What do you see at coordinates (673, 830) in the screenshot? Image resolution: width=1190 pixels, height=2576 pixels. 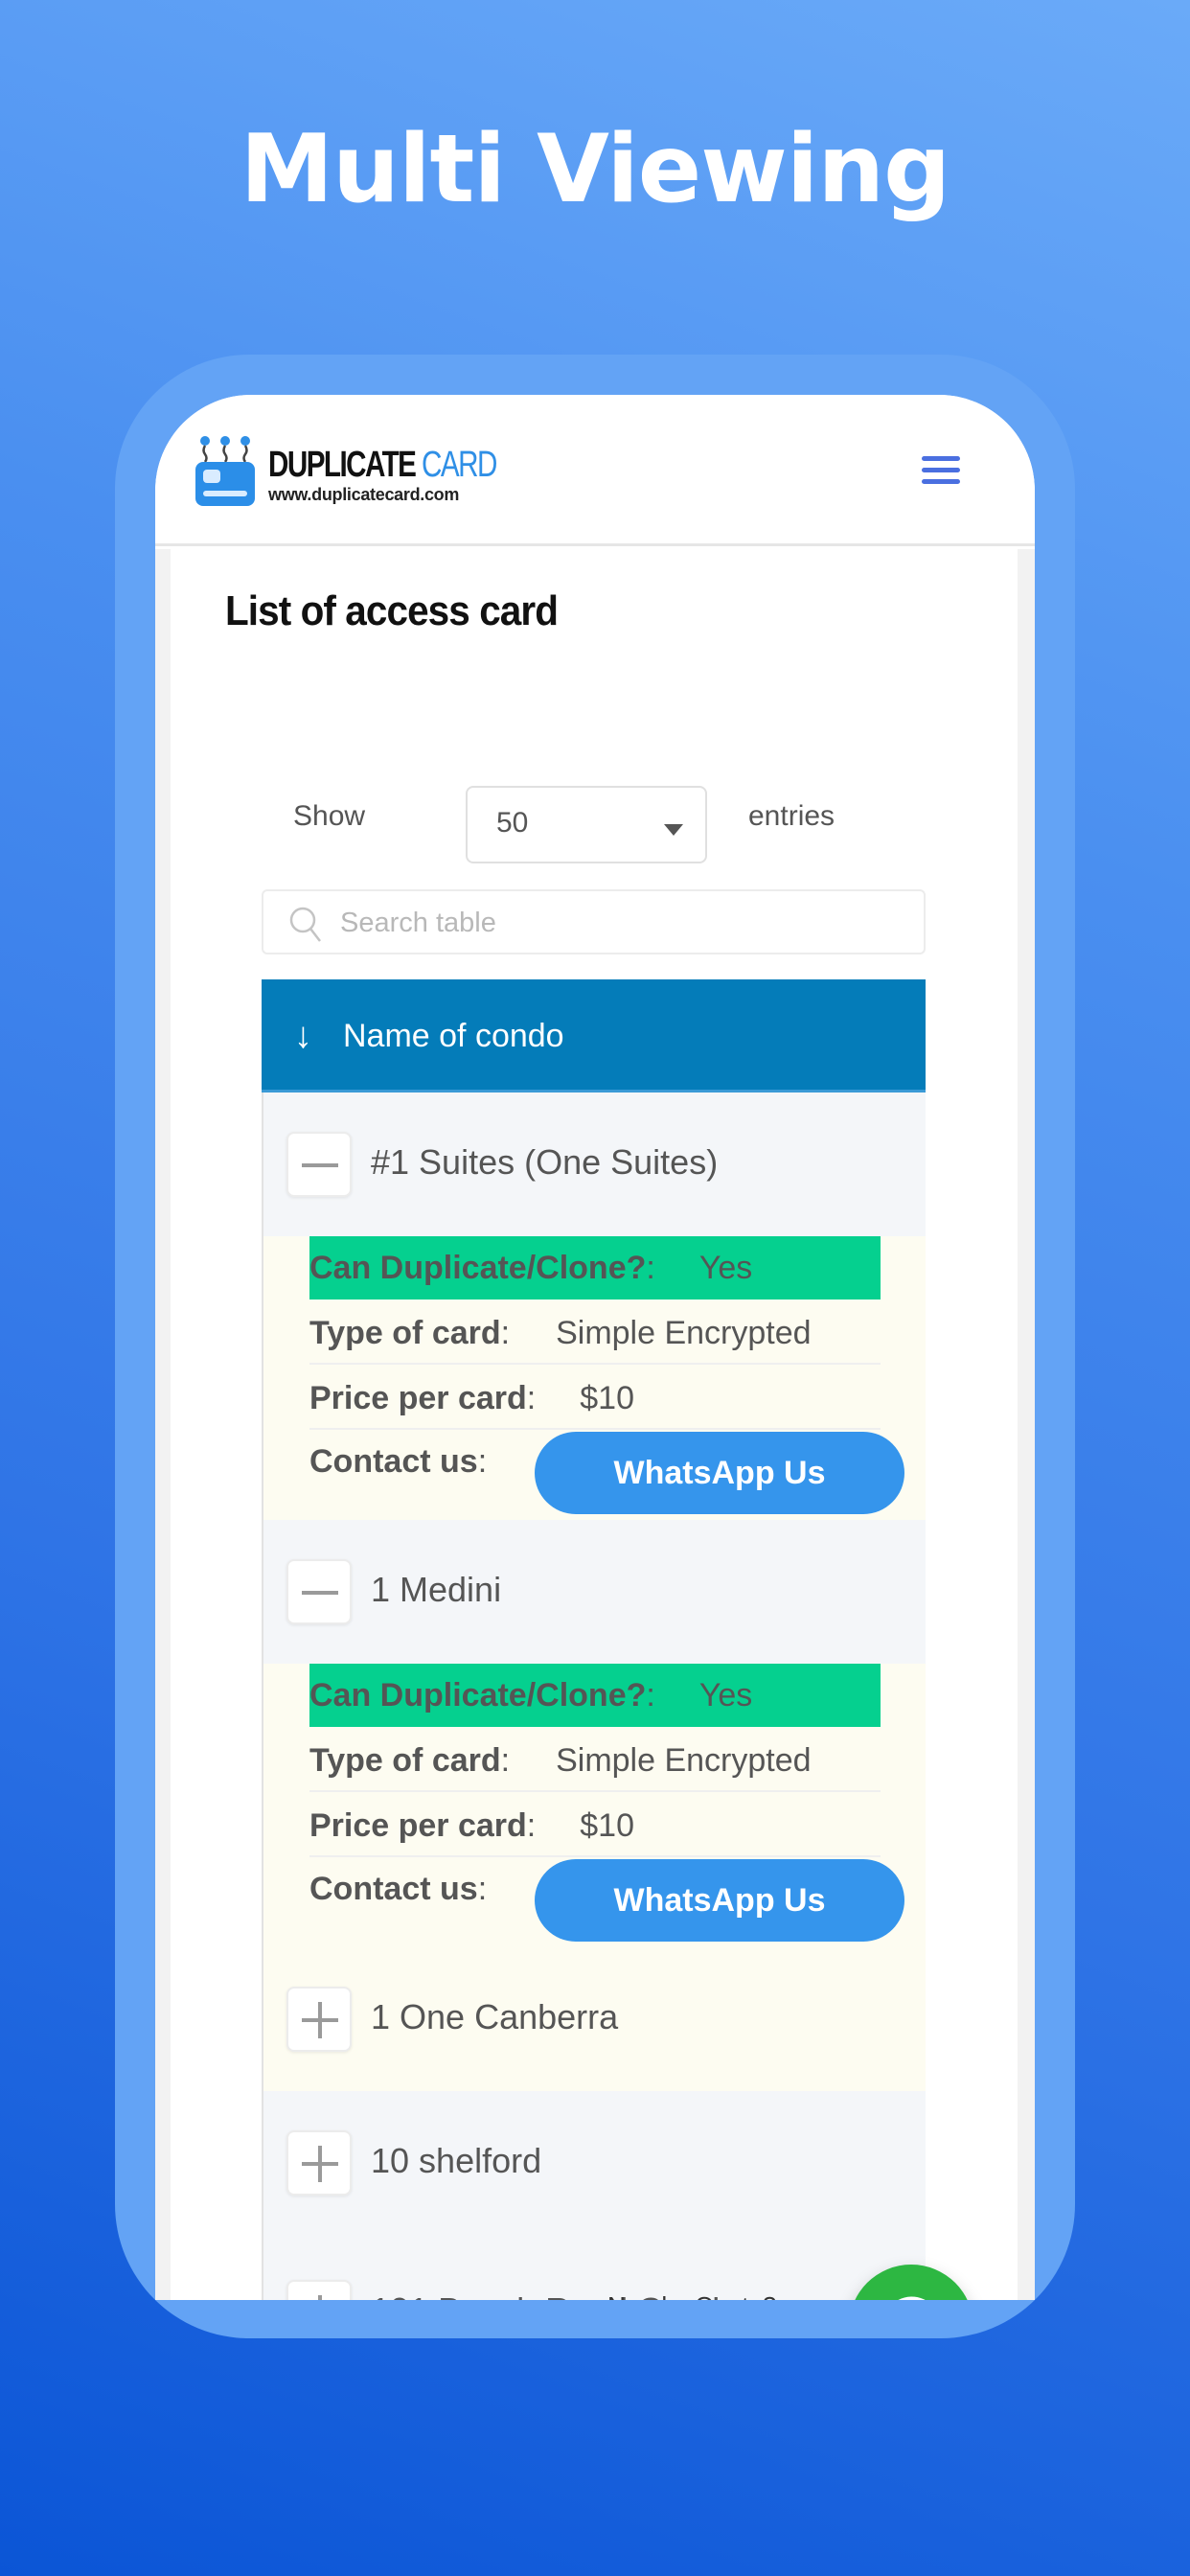 I see `caret-down-icon` at bounding box center [673, 830].